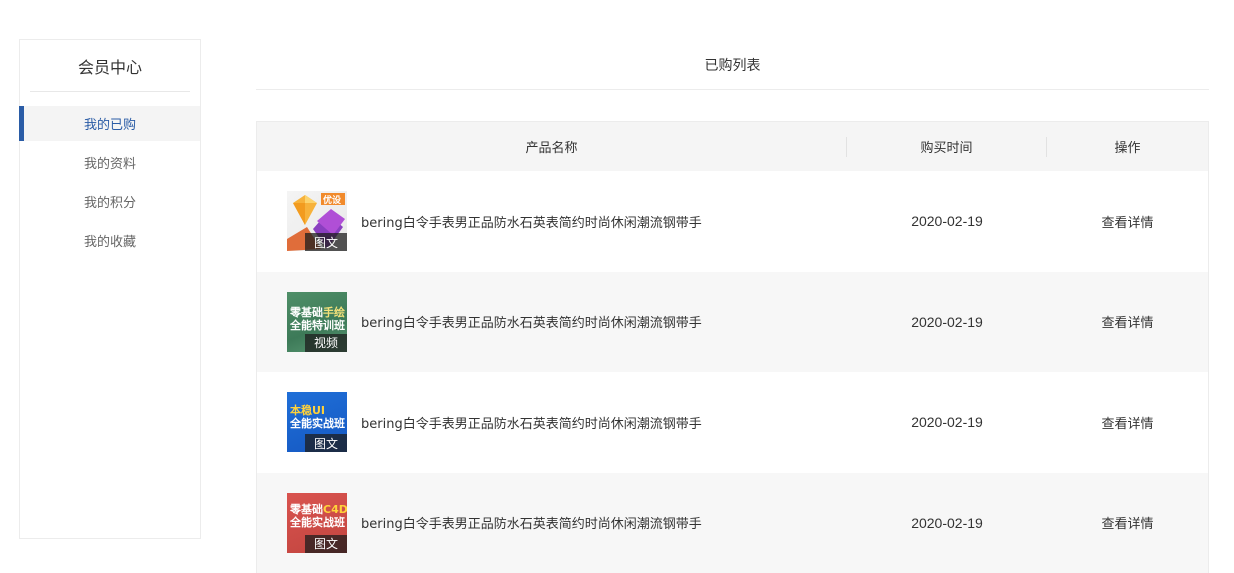 The width and height of the screenshot is (1234, 573). I want to click on thumbnail-caption: 零基础手绘 全能特训班, so click(317, 319).